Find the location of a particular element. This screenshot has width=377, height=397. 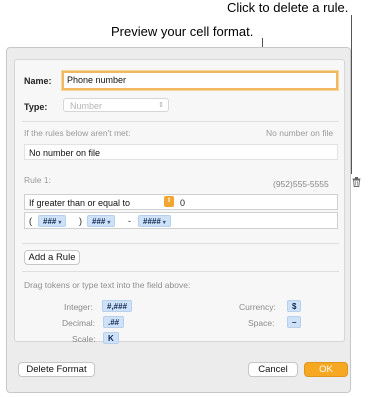

cancel-button: Cancel is located at coordinates (273, 369).